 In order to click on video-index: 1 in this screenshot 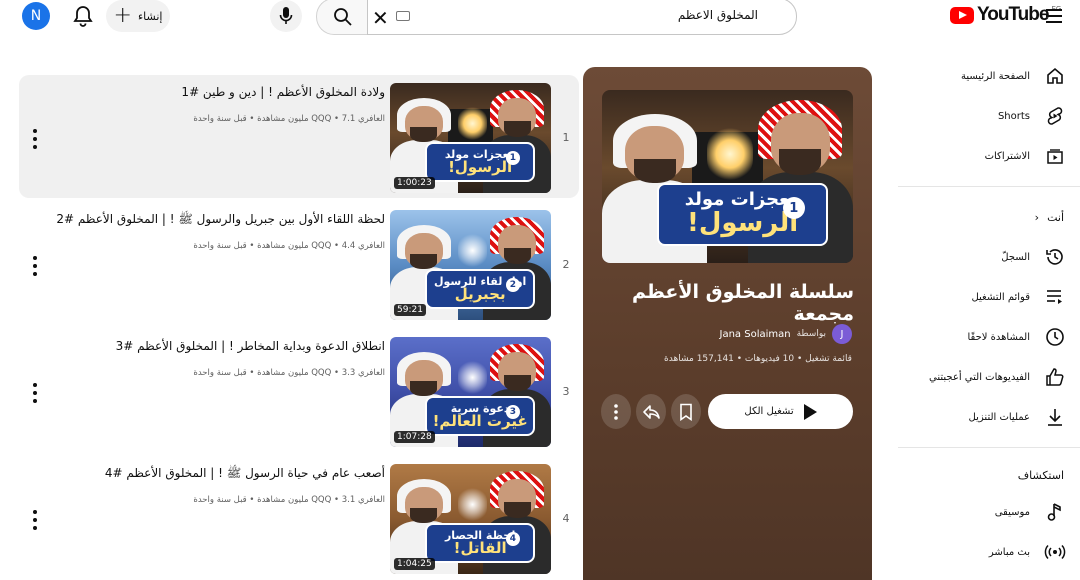, I will do `click(566, 137)`.